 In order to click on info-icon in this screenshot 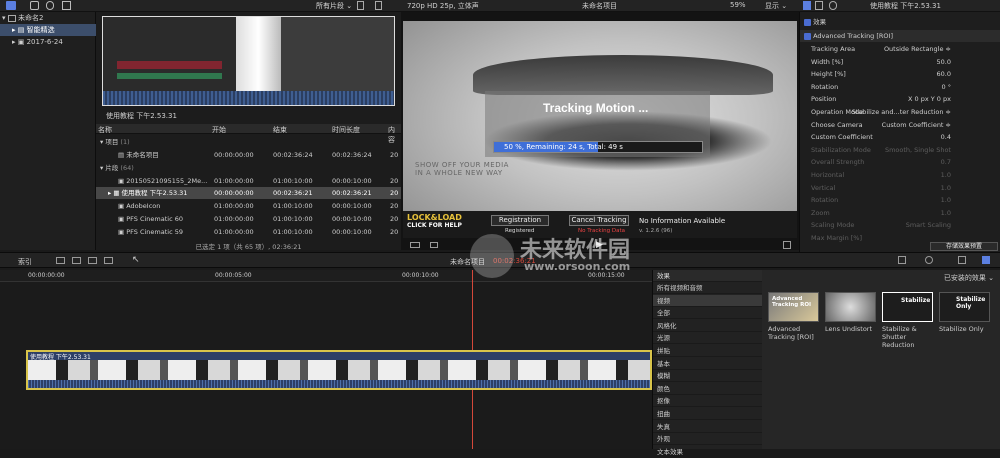, I will do `click(833, 5)`.